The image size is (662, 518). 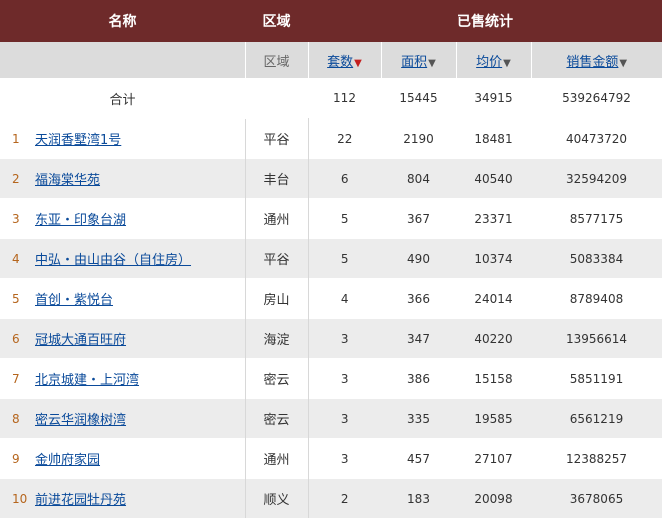 I want to click on row-area: 367, so click(x=418, y=219).